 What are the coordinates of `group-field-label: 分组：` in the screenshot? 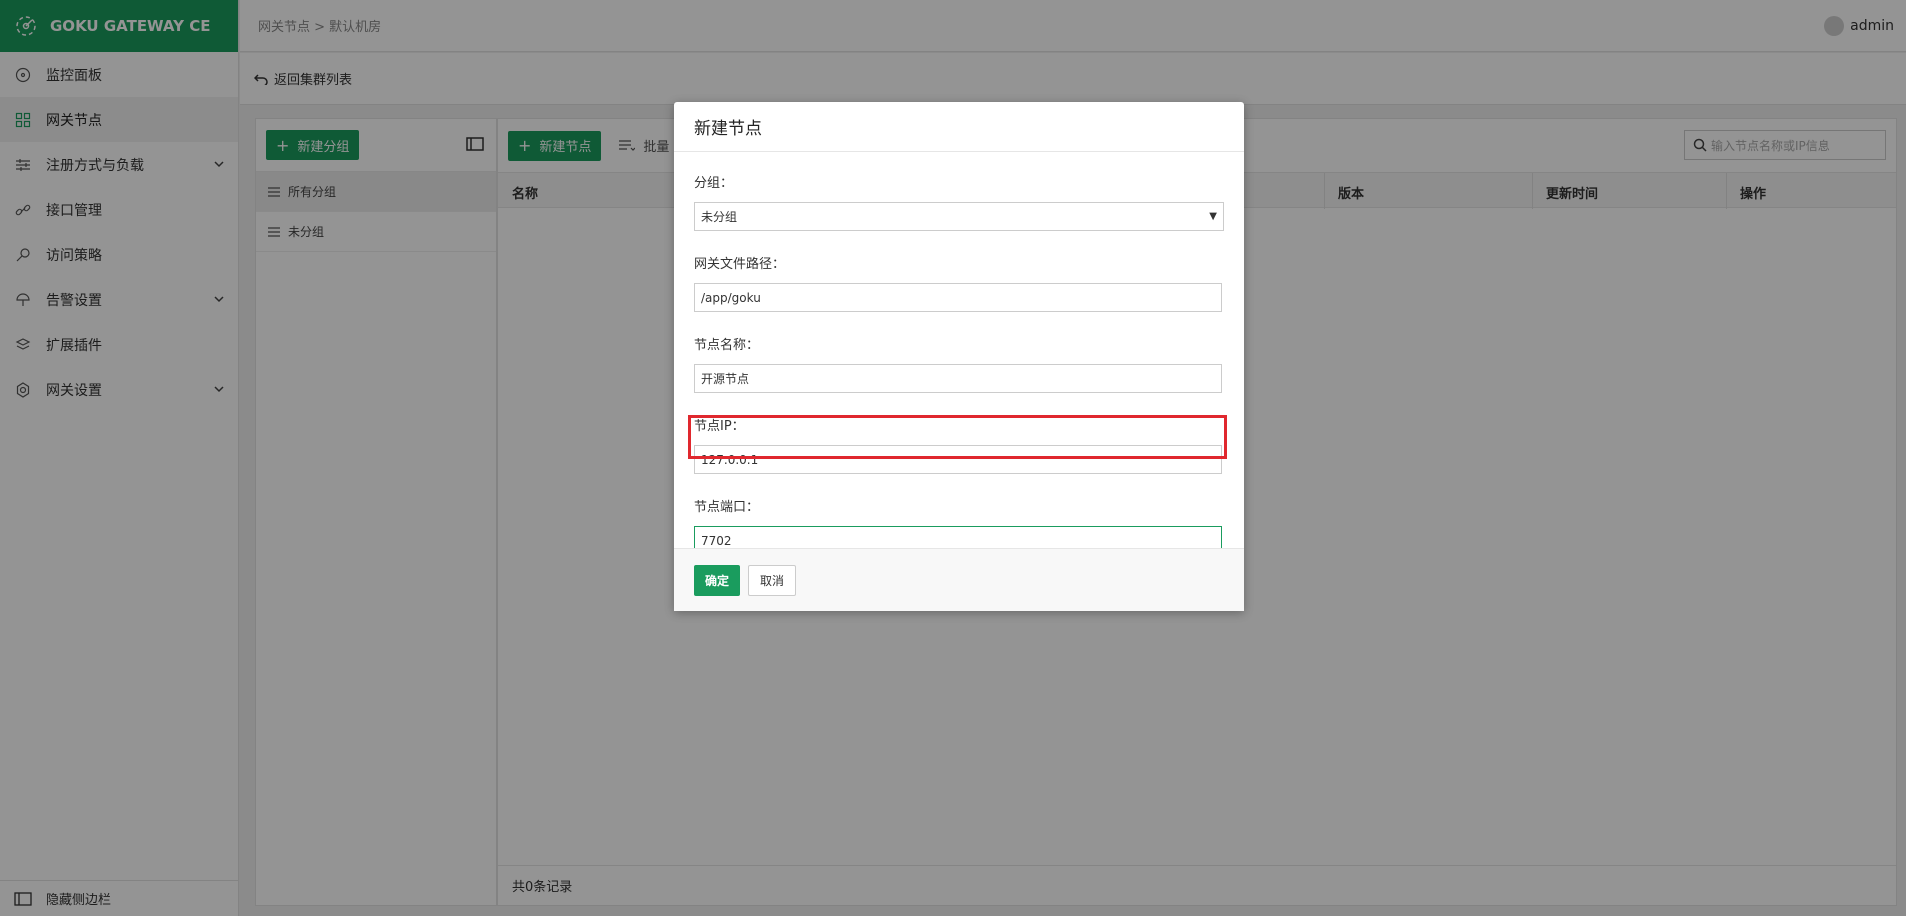 It's located at (714, 183).